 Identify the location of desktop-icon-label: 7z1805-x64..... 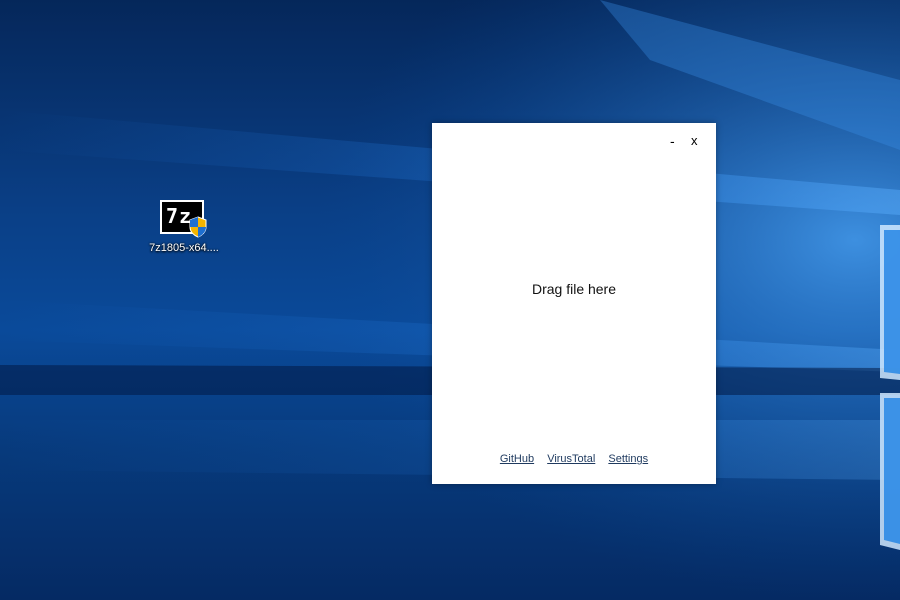
(184, 248).